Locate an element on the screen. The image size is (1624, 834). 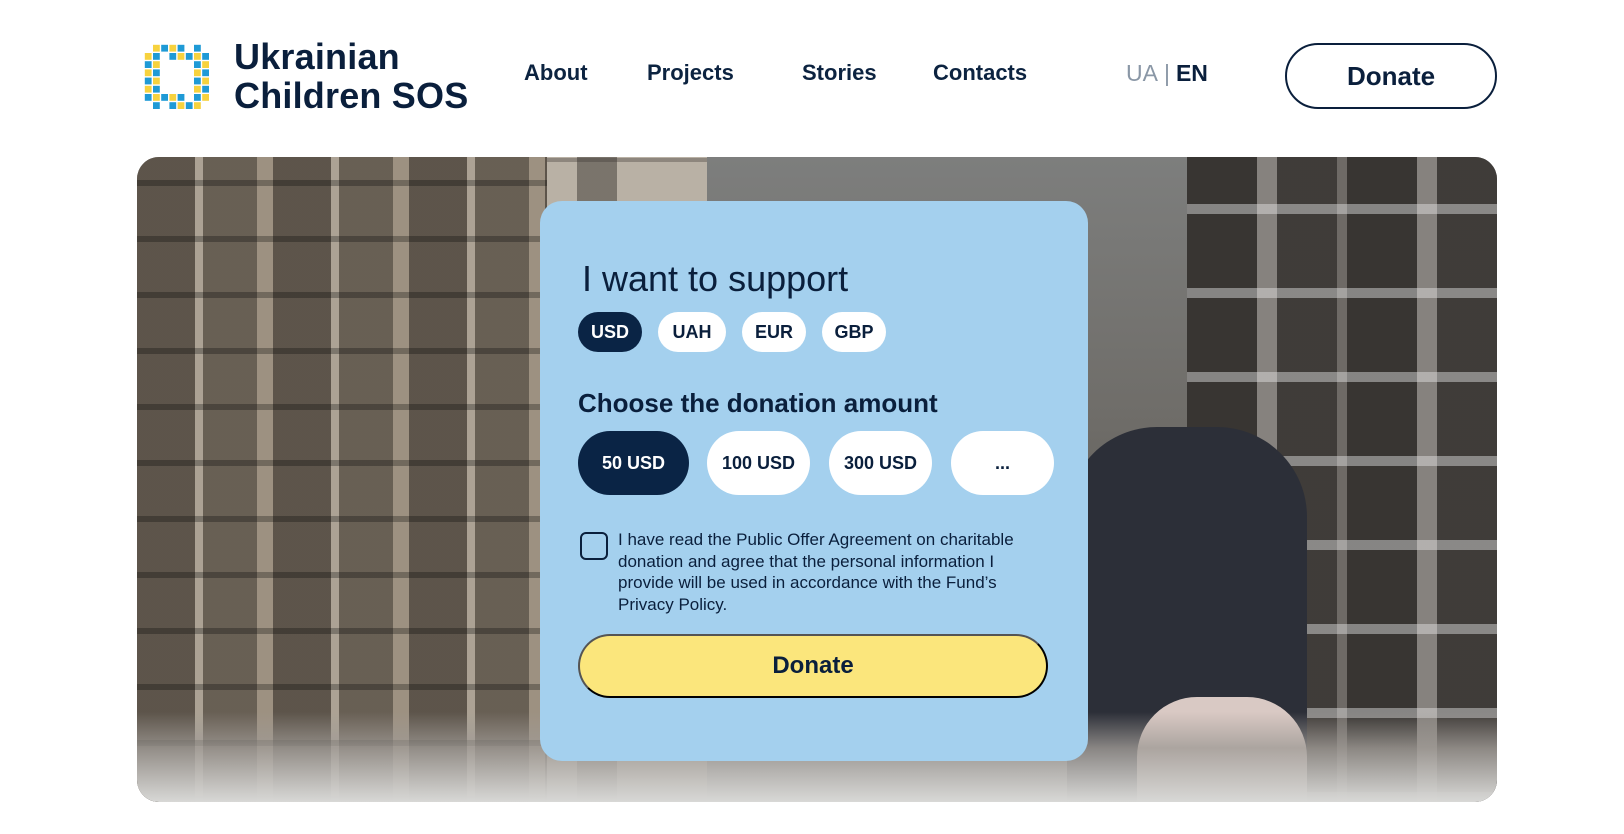
nav-item-contacts: Contacts is located at coordinates (980, 73).